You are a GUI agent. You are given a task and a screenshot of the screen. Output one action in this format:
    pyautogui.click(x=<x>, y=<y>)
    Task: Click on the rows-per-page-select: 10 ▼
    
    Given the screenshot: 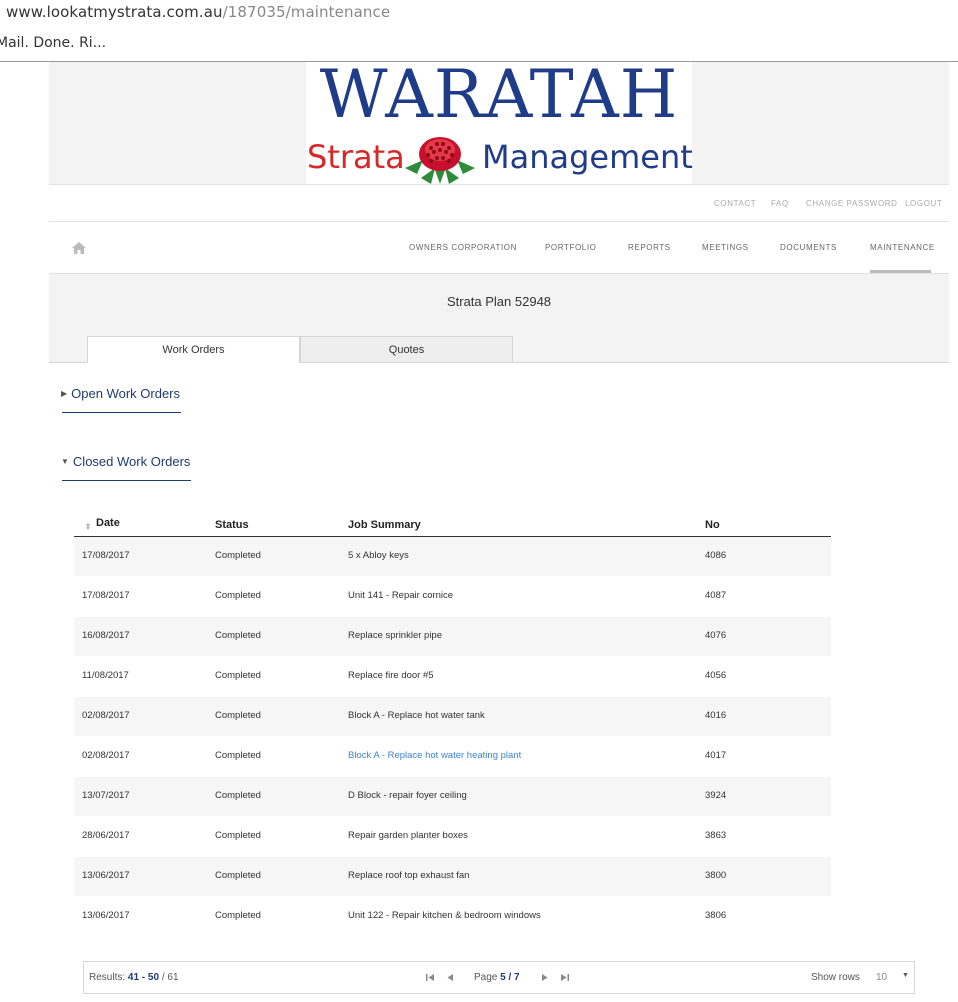 What is the action you would take?
    pyautogui.click(x=893, y=978)
    